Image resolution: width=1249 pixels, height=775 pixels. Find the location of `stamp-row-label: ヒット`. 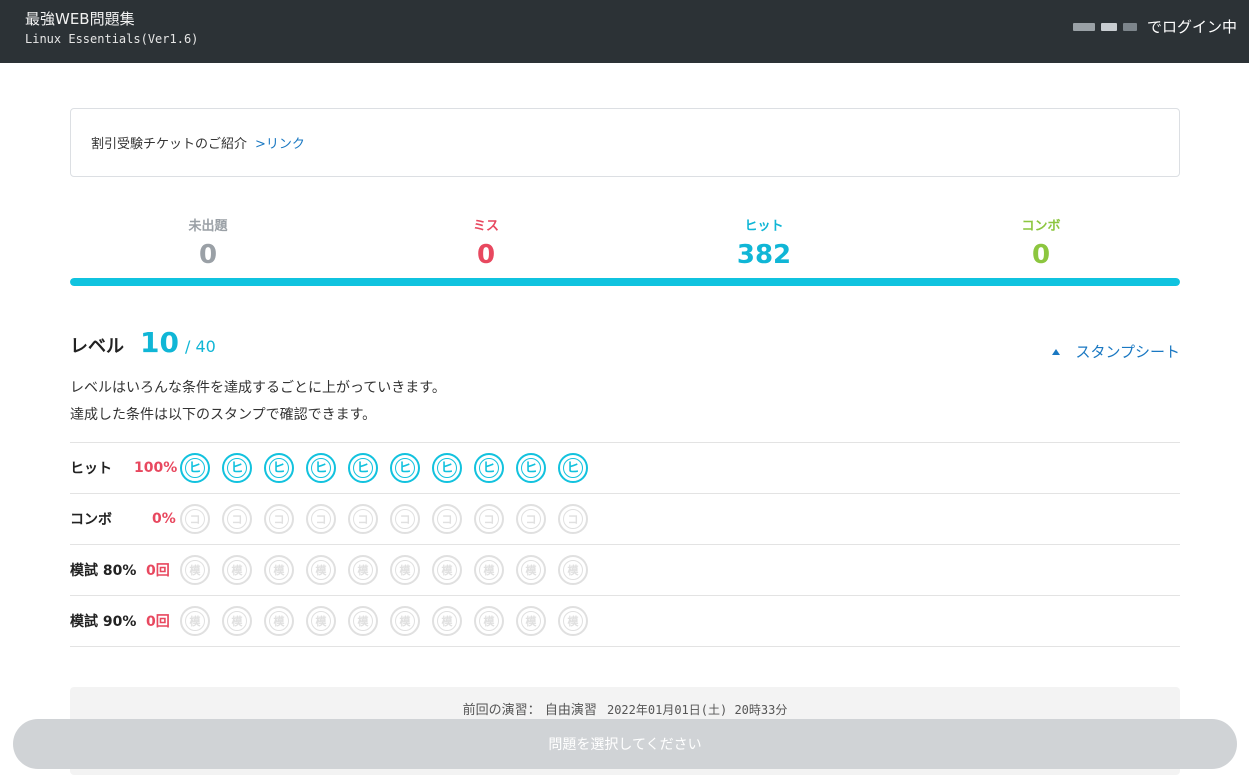

stamp-row-label: ヒット is located at coordinates (91, 469).